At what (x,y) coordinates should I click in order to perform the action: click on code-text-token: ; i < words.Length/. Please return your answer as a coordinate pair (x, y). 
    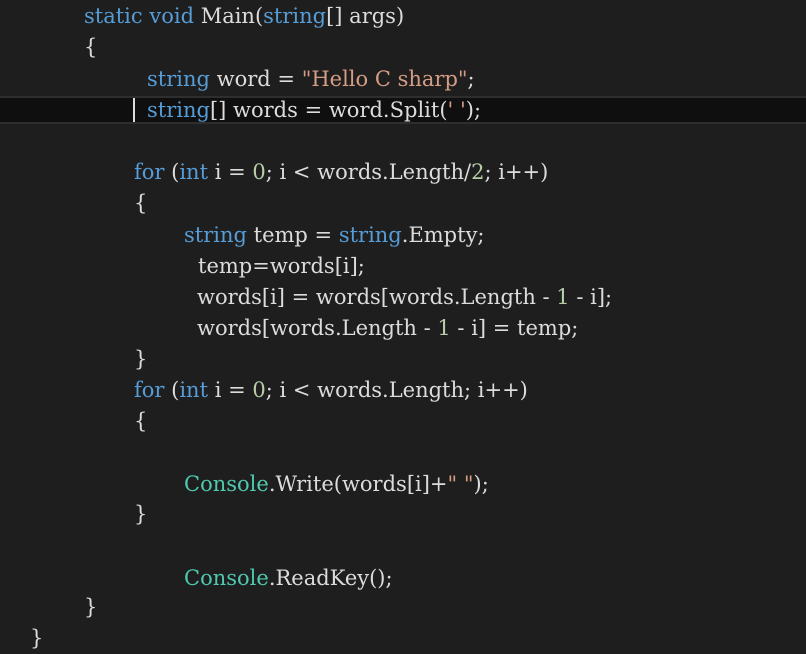
    Looking at the image, I should click on (368, 172).